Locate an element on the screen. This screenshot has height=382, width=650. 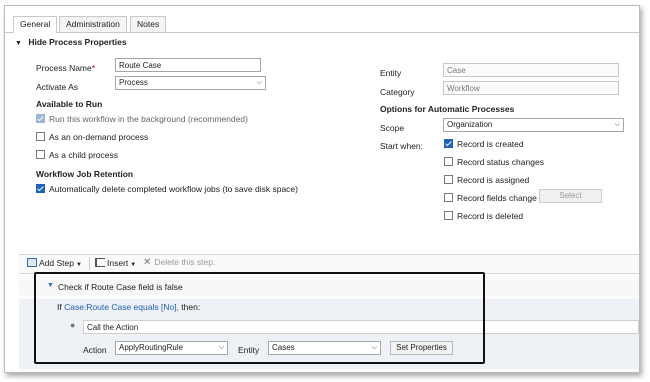
hide-process-properties-toggle: ▼ Hide Process Properties is located at coordinates (71, 42).